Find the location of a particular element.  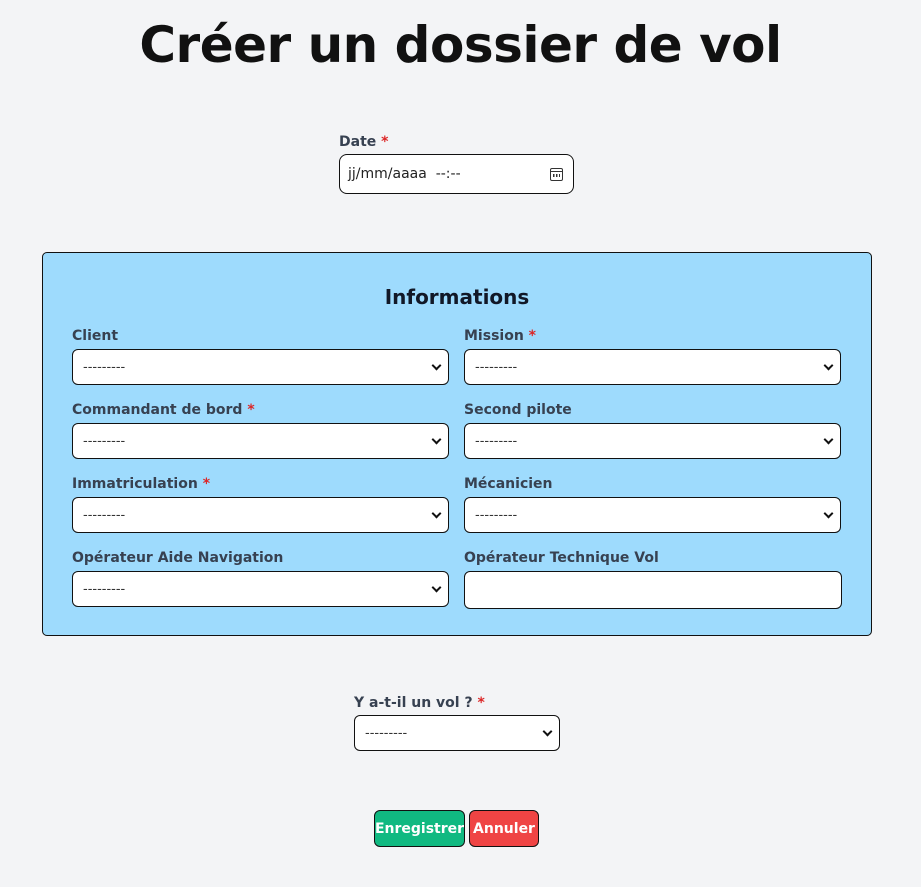

mecanicien-field: Mécanicien --------- is located at coordinates (653, 504).